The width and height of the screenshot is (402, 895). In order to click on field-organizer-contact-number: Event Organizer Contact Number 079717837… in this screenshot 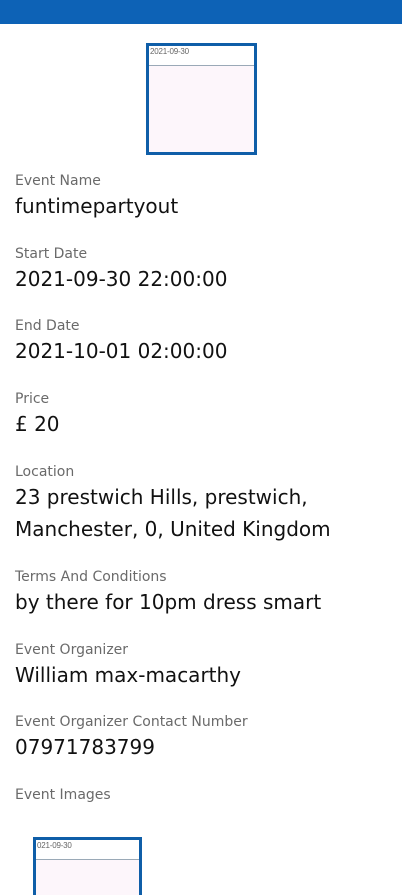, I will do `click(205, 738)`.